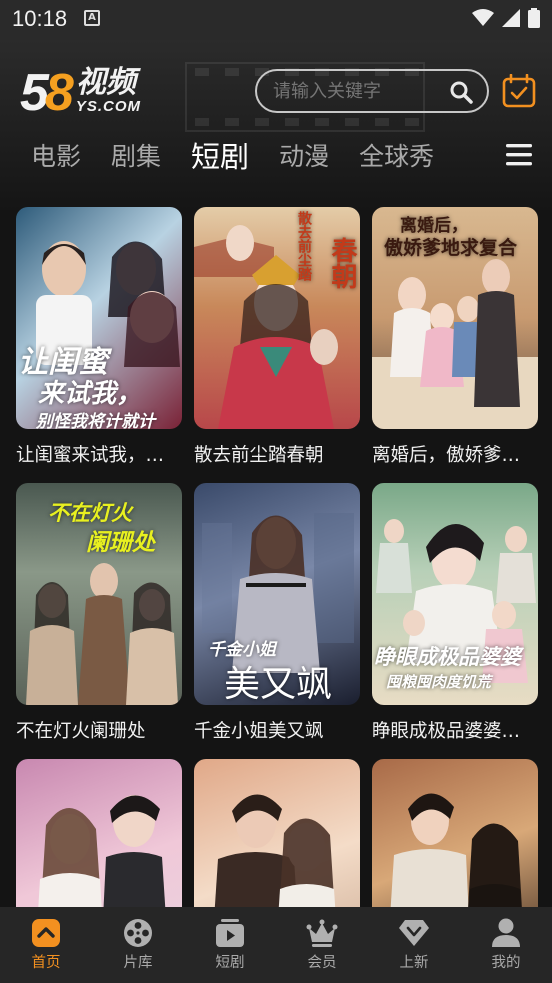  I want to click on poster-title-line: 来试我，, so click(90, 394).